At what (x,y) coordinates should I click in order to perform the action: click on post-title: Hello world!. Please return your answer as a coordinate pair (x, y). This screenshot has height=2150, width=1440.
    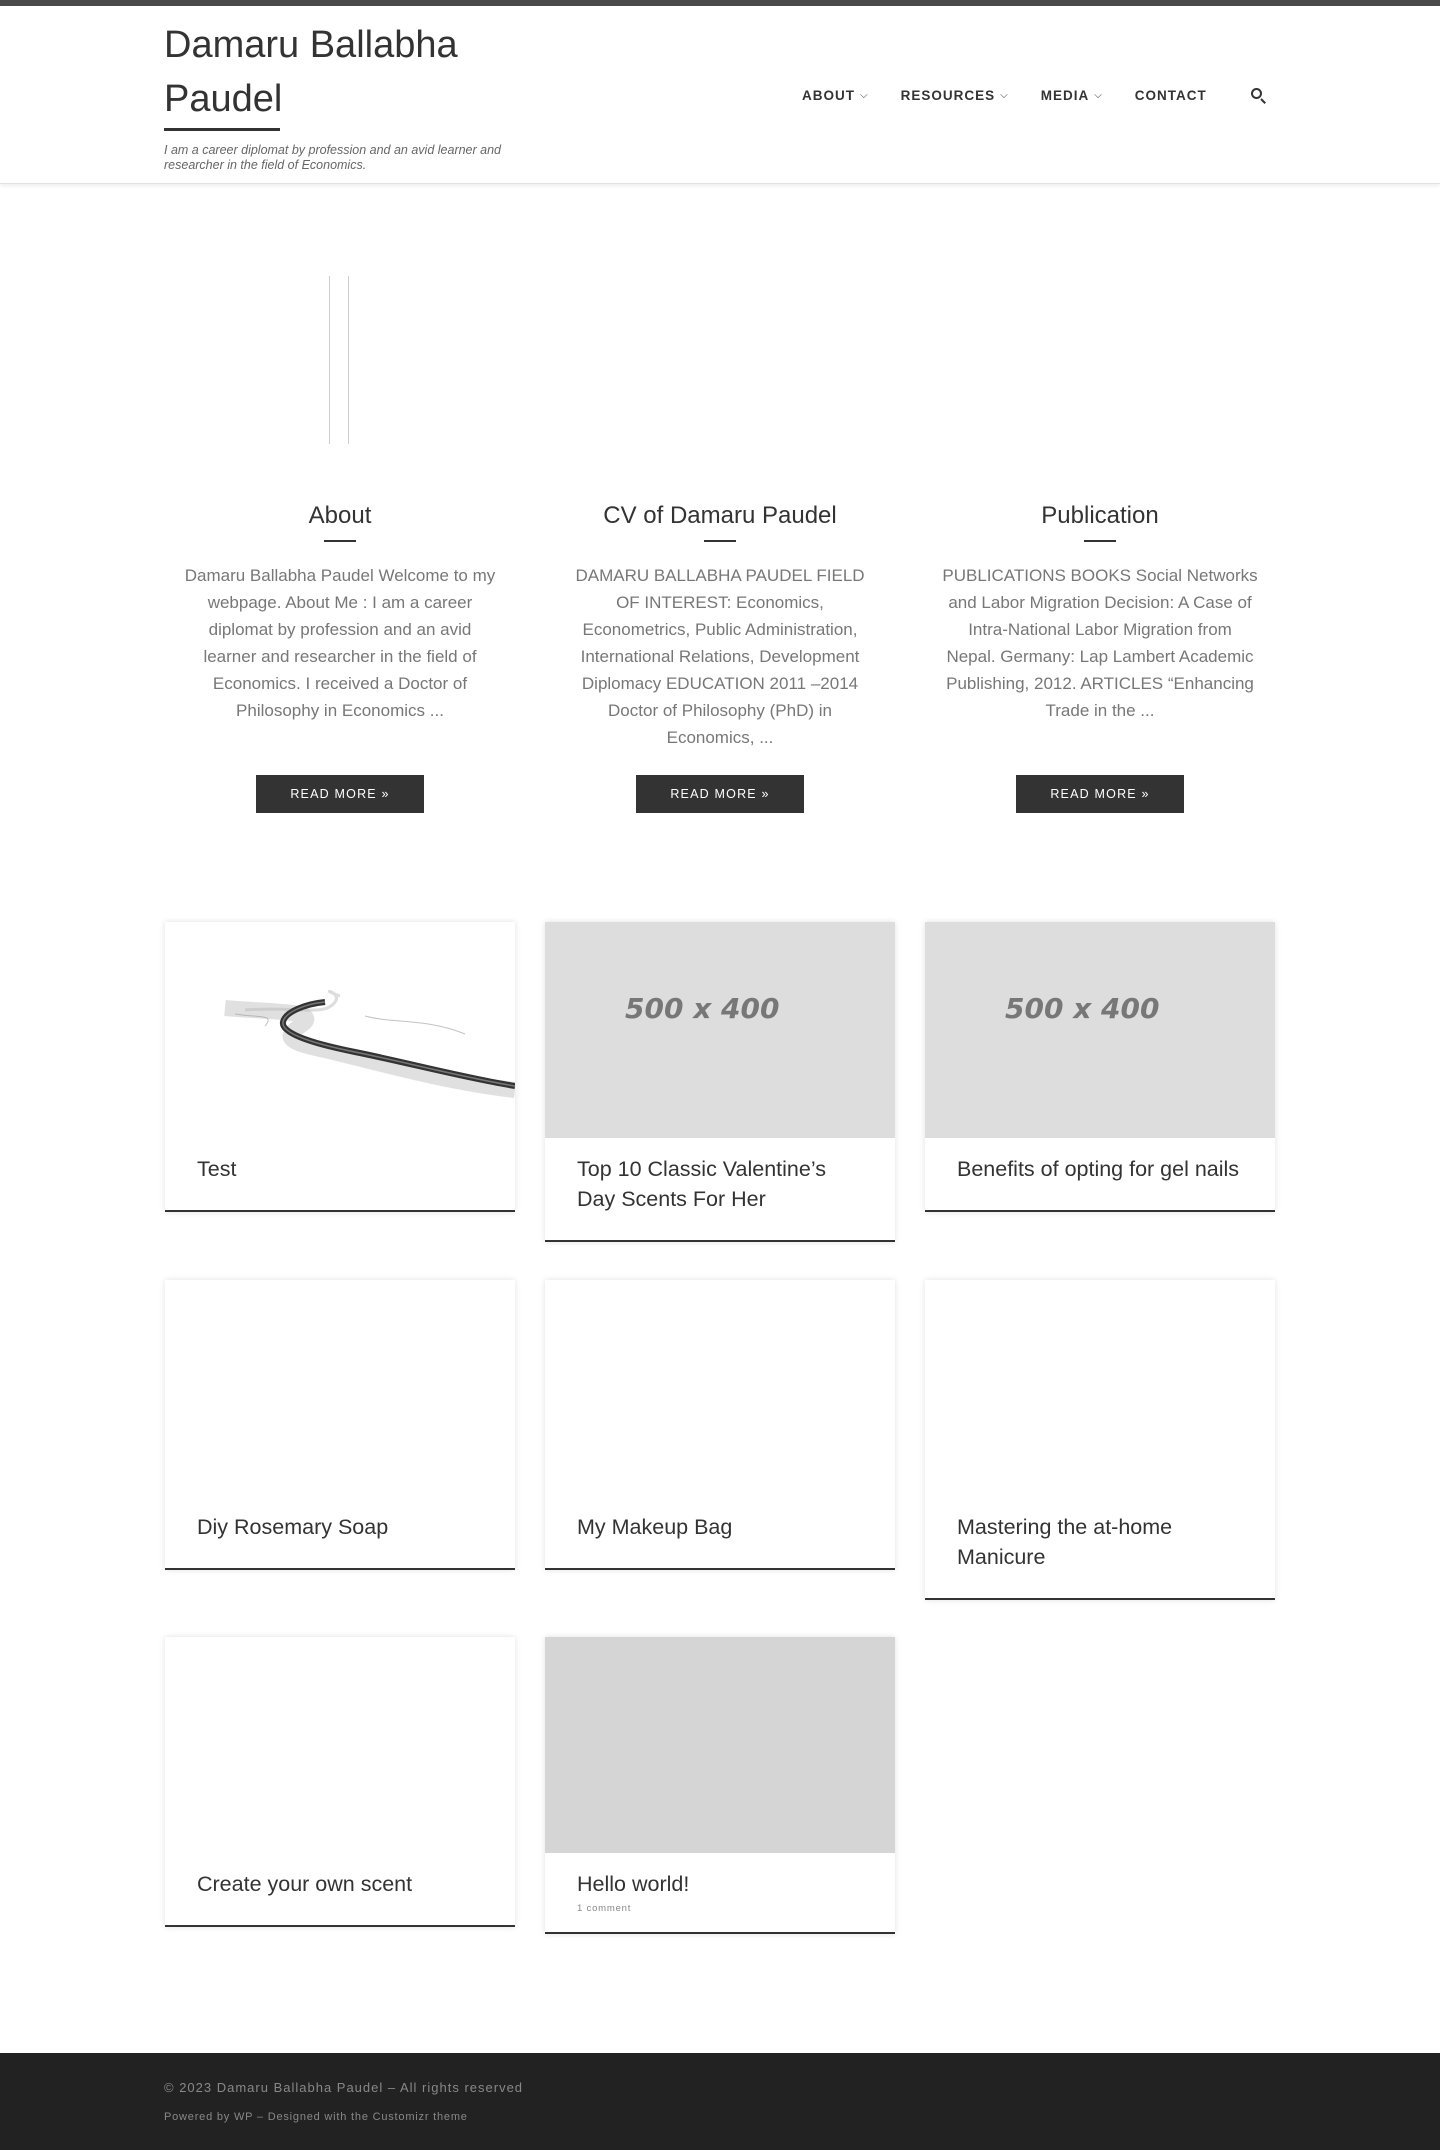
    Looking at the image, I should click on (720, 1884).